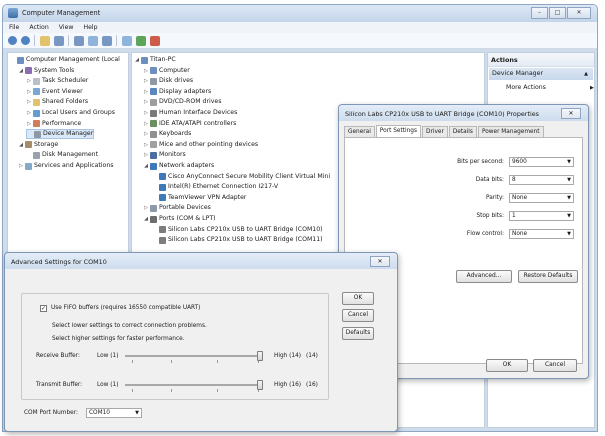 The width and height of the screenshot is (605, 436). What do you see at coordinates (300, 13) in the screenshot?
I see `title-bar: Computer Management – □ ✕` at bounding box center [300, 13].